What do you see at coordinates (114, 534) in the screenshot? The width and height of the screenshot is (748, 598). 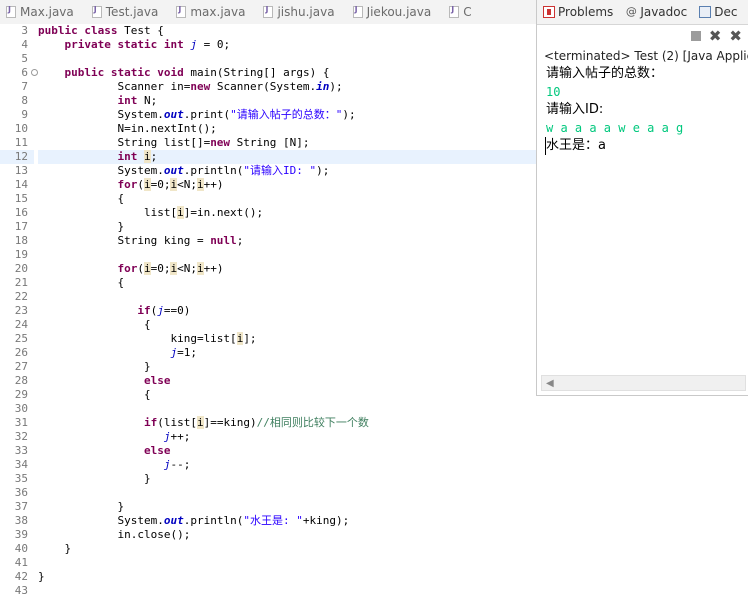 I see `code-line: in.close();` at bounding box center [114, 534].